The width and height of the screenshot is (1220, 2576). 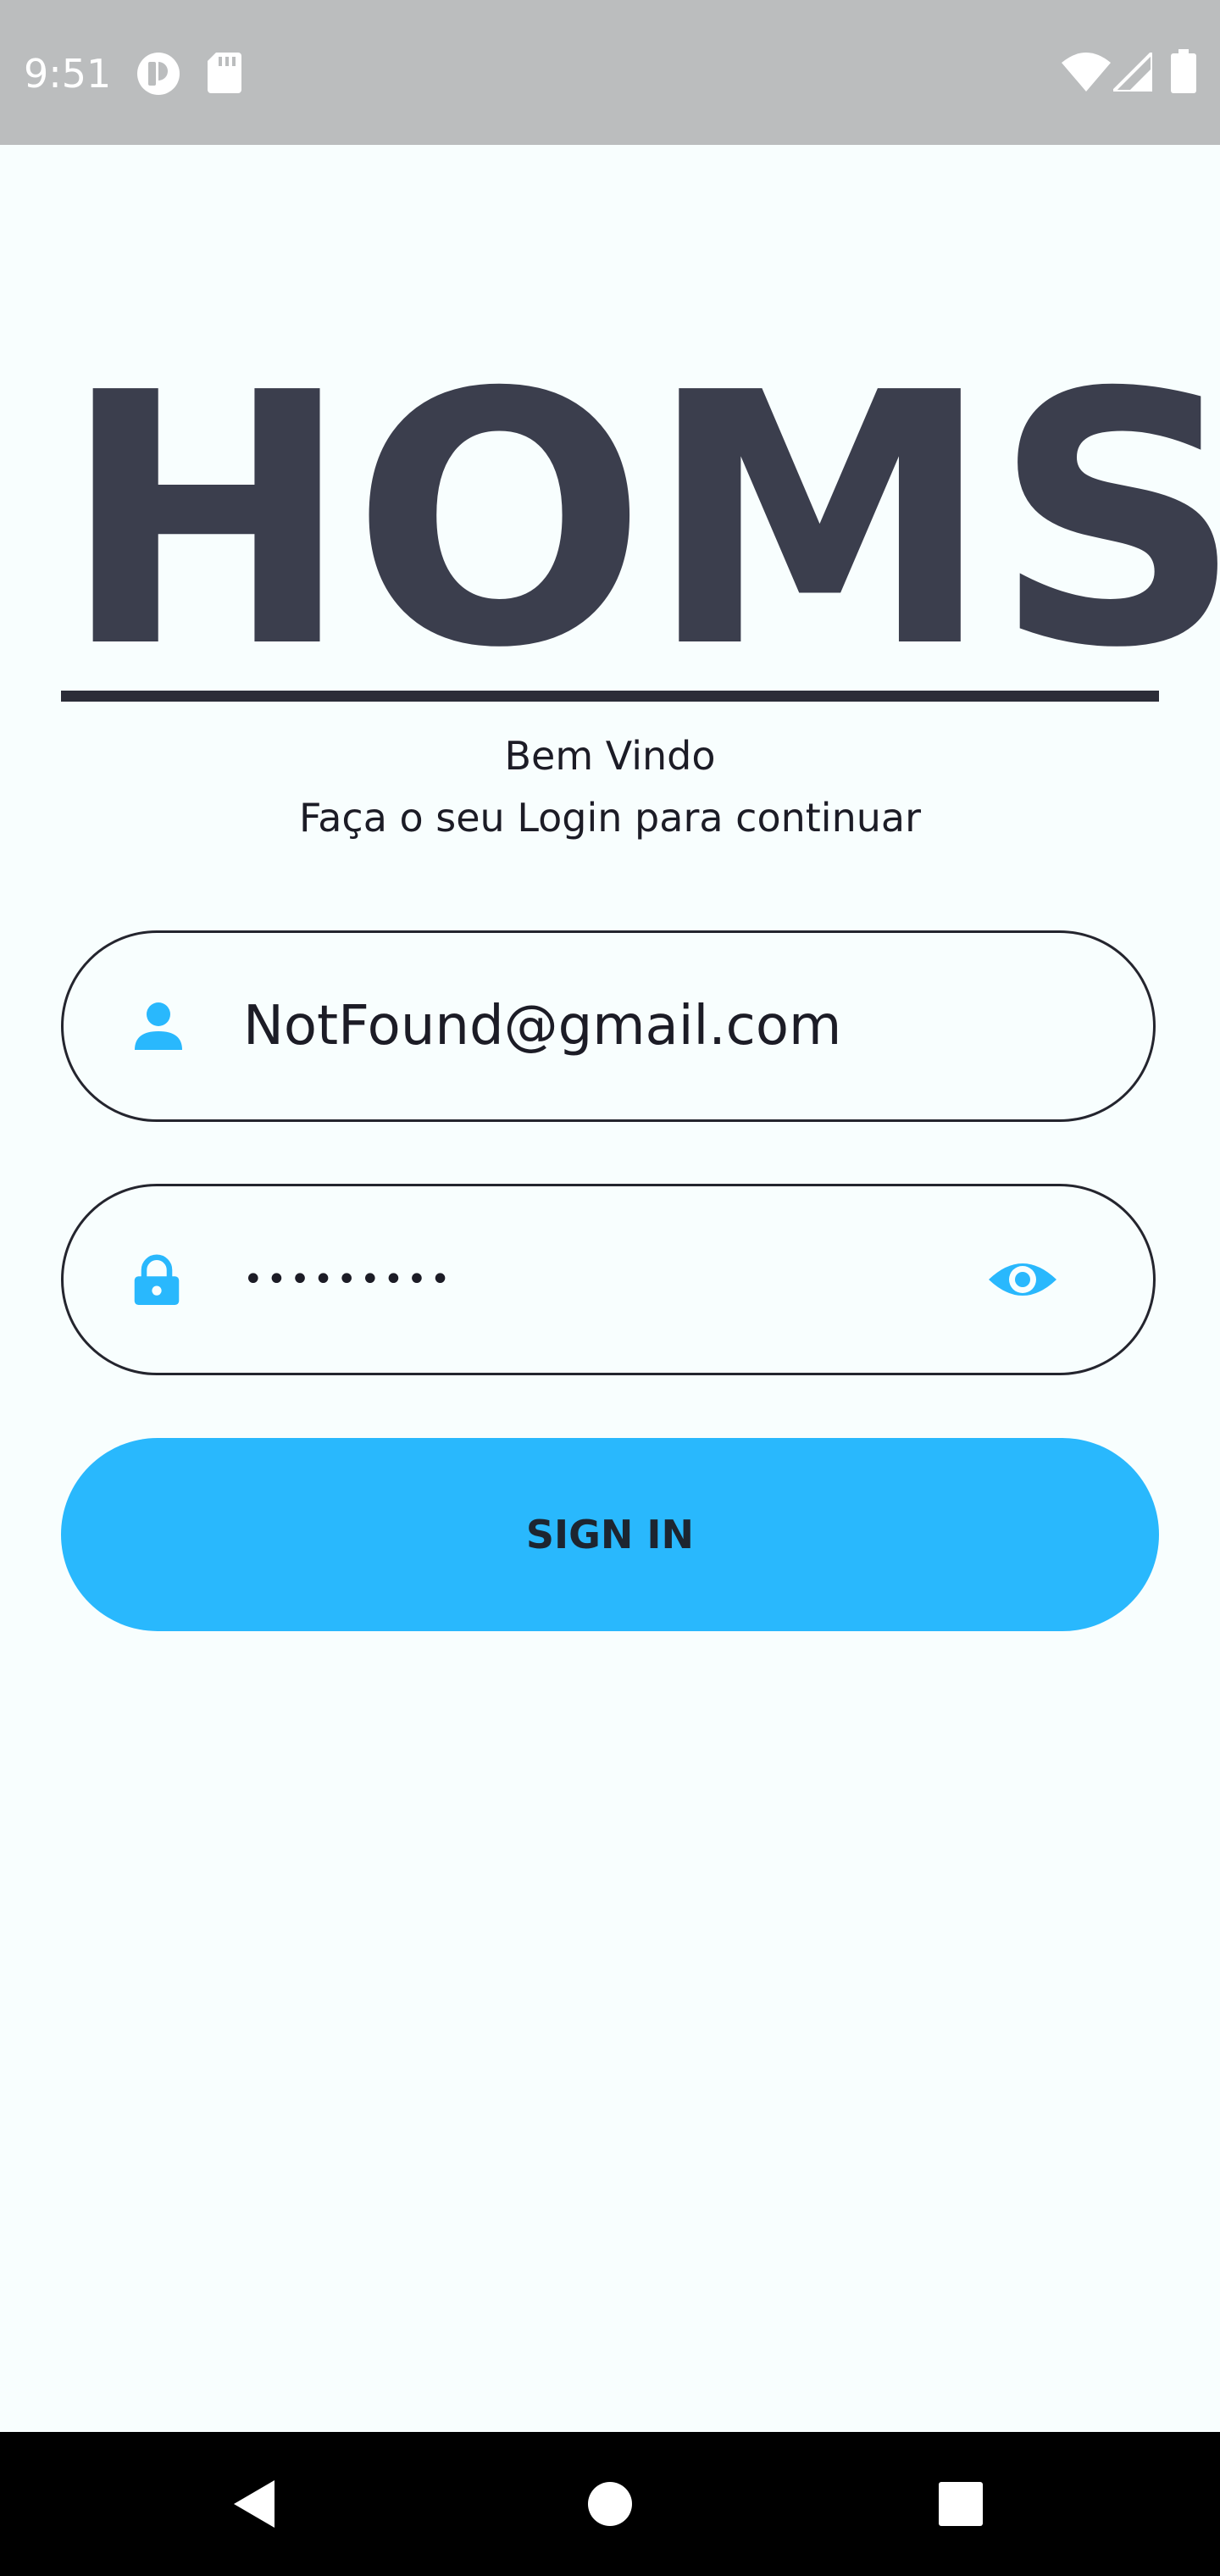 What do you see at coordinates (1022, 1279) in the screenshot?
I see `eye-icon` at bounding box center [1022, 1279].